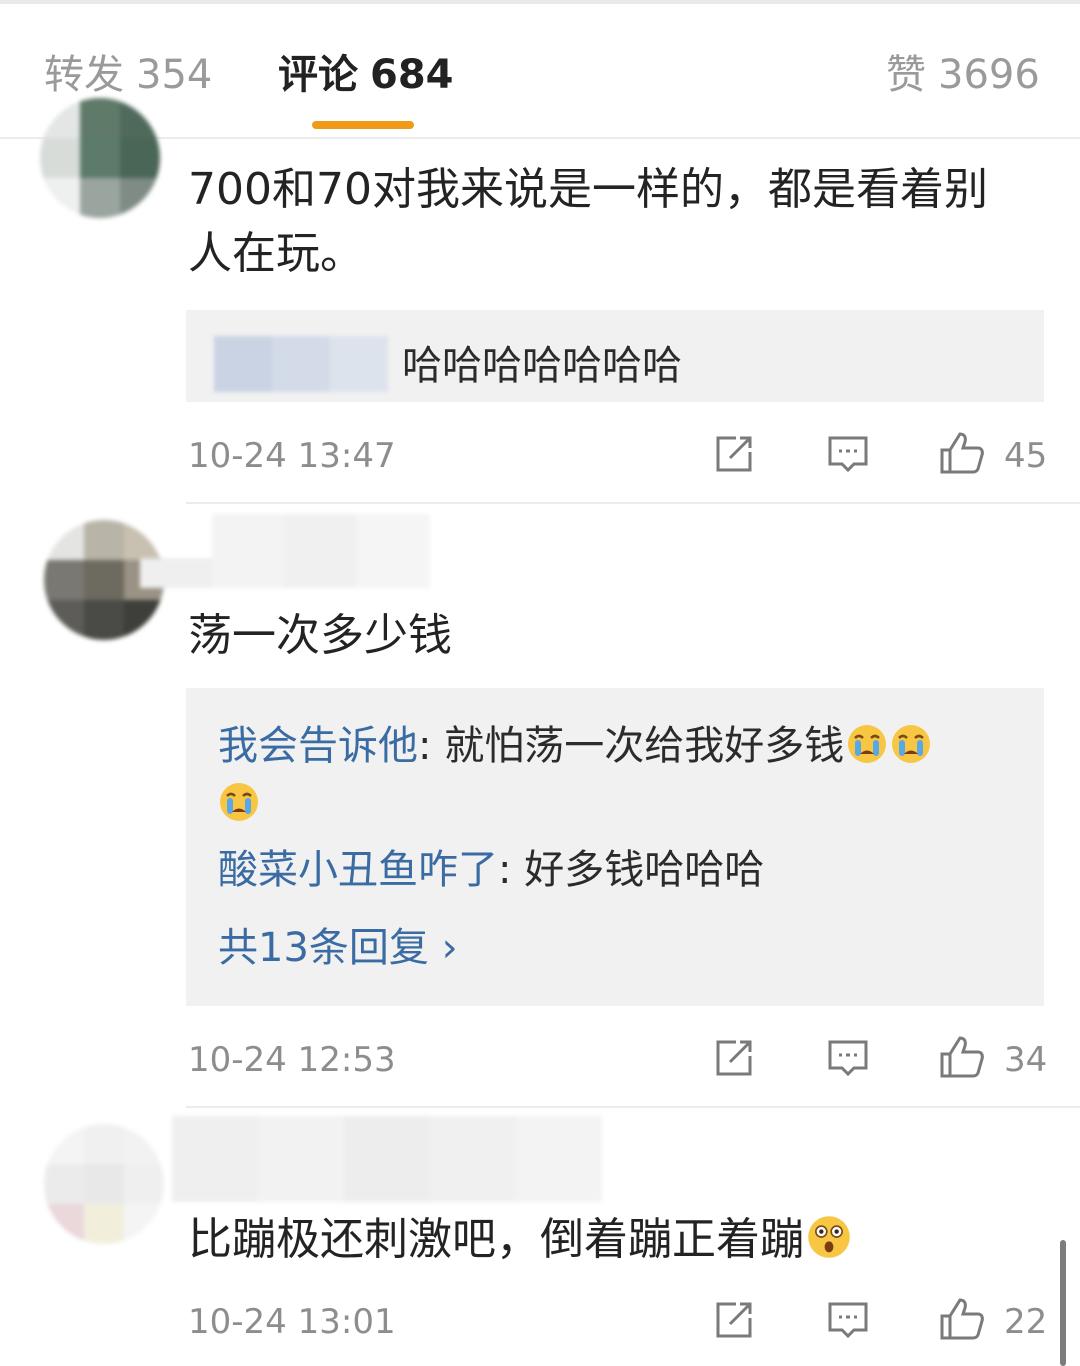 This screenshot has height=1366, width=1080. I want to click on tab-likes-label: 赞, so click(906, 75).